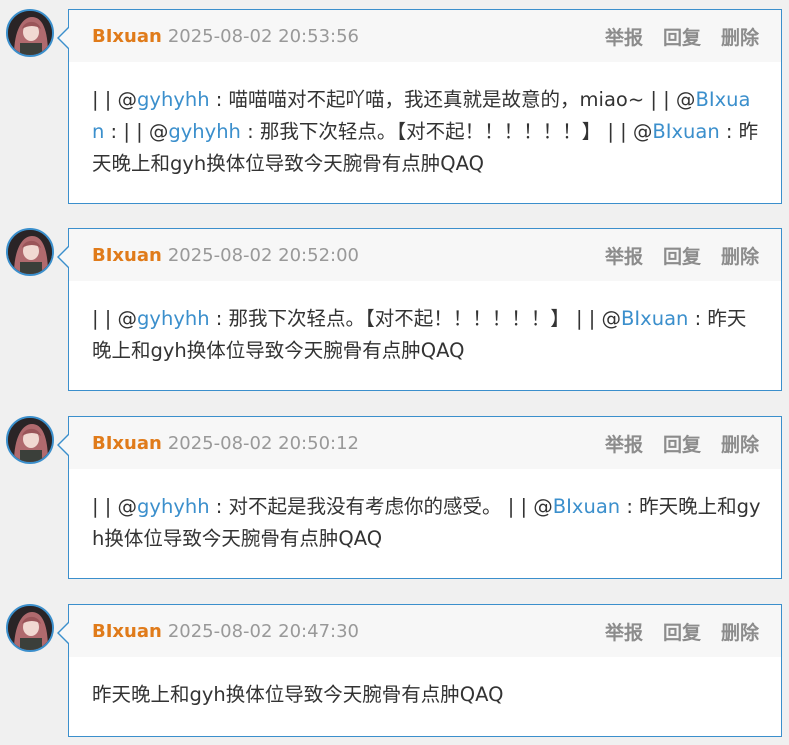 The width and height of the screenshot is (789, 745). What do you see at coordinates (425, 36) in the screenshot?
I see `comment-header: BIxuan 2025-08-02 20:53:56 举报 回复 删除` at bounding box center [425, 36].